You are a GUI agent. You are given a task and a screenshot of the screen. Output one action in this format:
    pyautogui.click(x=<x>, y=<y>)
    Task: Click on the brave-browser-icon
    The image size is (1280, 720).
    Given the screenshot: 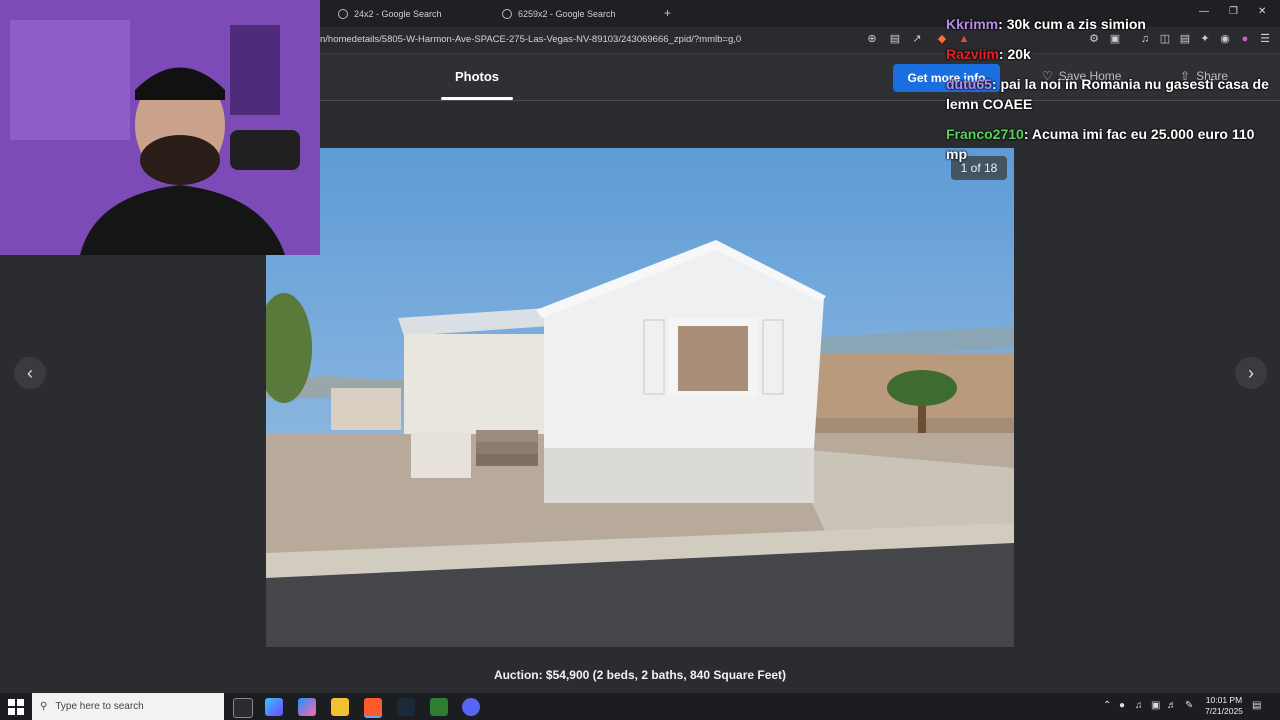 What is the action you would take?
    pyautogui.click(x=373, y=707)
    